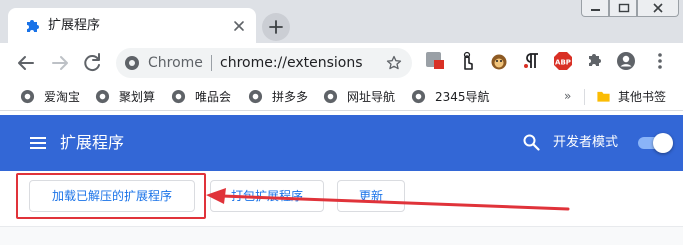  What do you see at coordinates (74, 25) in the screenshot?
I see `tab-title: 扩展程序` at bounding box center [74, 25].